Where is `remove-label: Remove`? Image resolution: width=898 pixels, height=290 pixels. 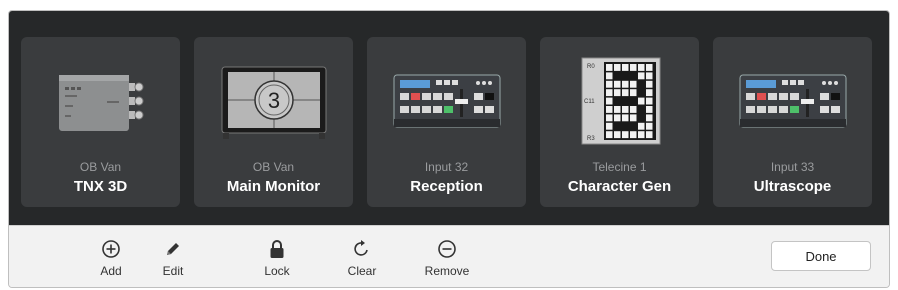
remove-label: Remove is located at coordinates (447, 271).